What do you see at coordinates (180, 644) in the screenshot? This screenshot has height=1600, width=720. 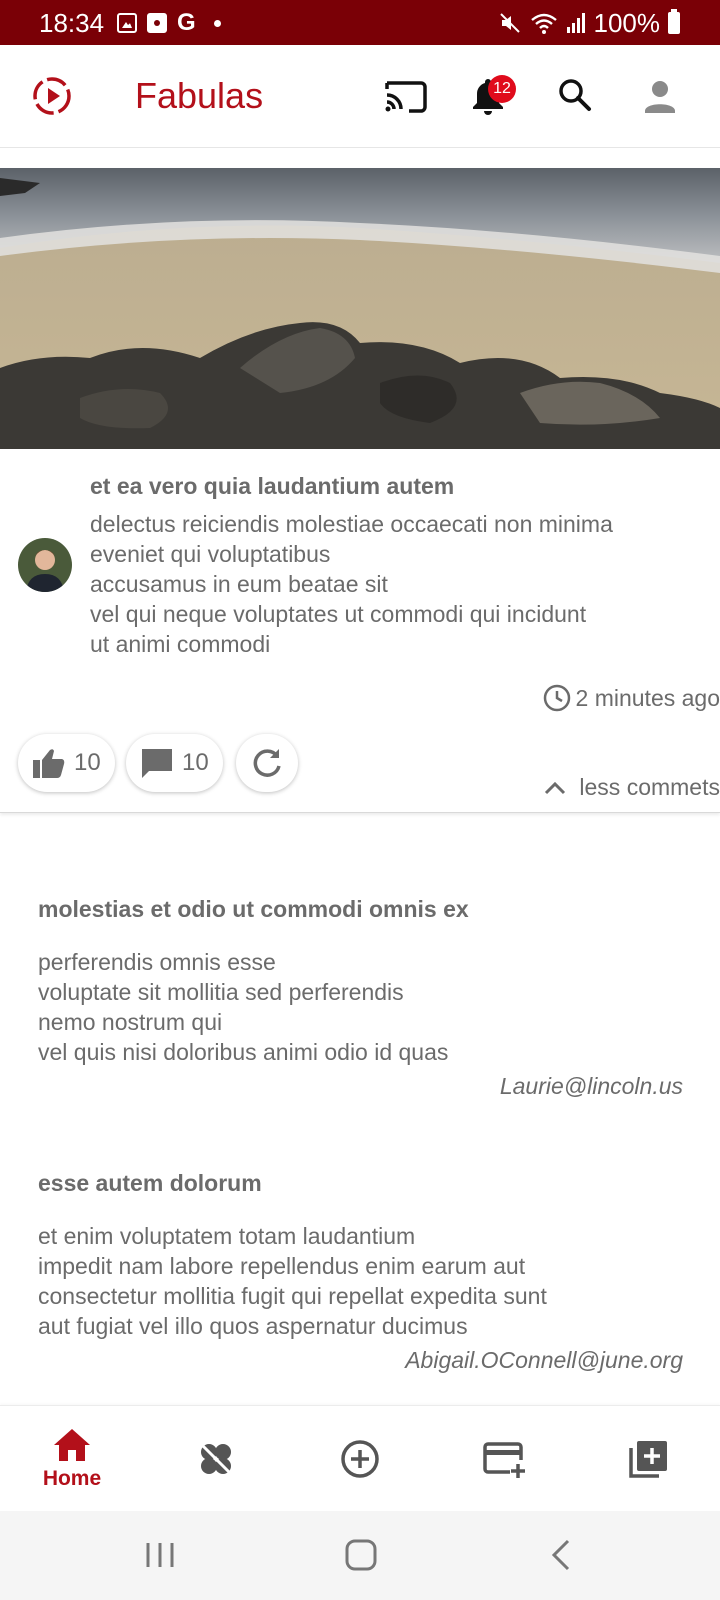 I see `post-body-line: ut animi commodi` at bounding box center [180, 644].